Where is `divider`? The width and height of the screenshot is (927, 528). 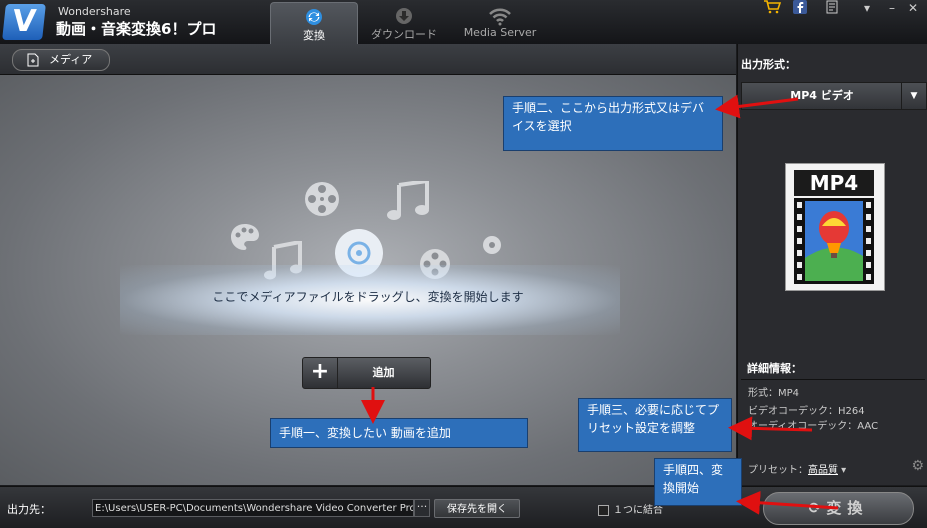 divider is located at coordinates (833, 379).